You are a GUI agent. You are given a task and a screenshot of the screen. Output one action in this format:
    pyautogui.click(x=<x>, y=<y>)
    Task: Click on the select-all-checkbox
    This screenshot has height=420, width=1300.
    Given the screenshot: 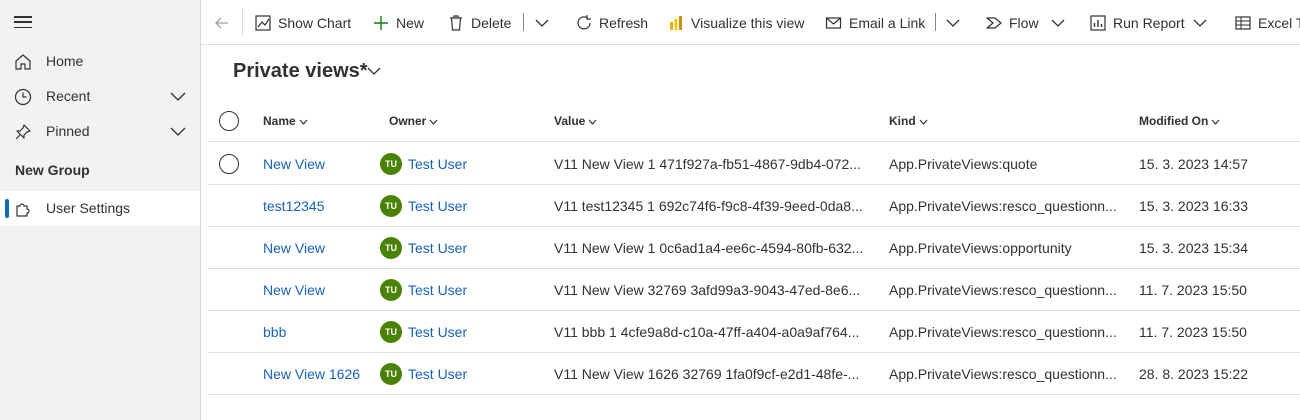 What is the action you would take?
    pyautogui.click(x=229, y=121)
    